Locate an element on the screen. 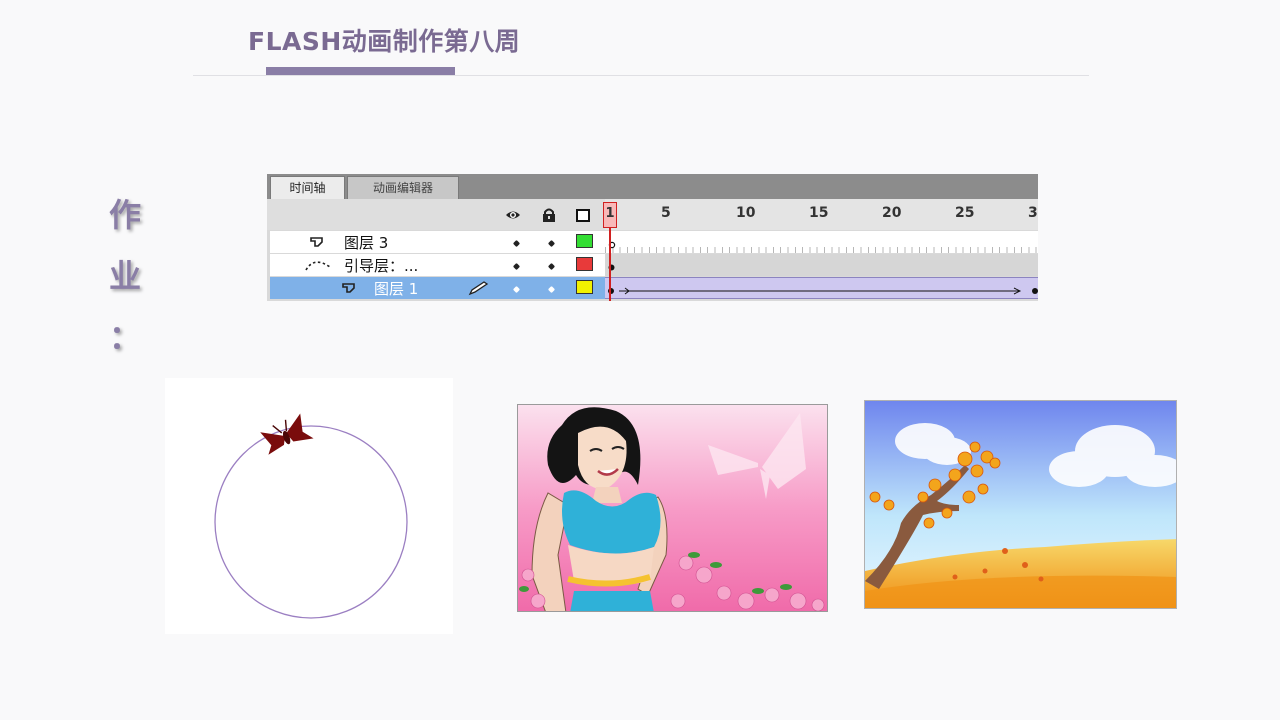 The image size is (1280, 720). frame-number: 25 is located at coordinates (965, 213).